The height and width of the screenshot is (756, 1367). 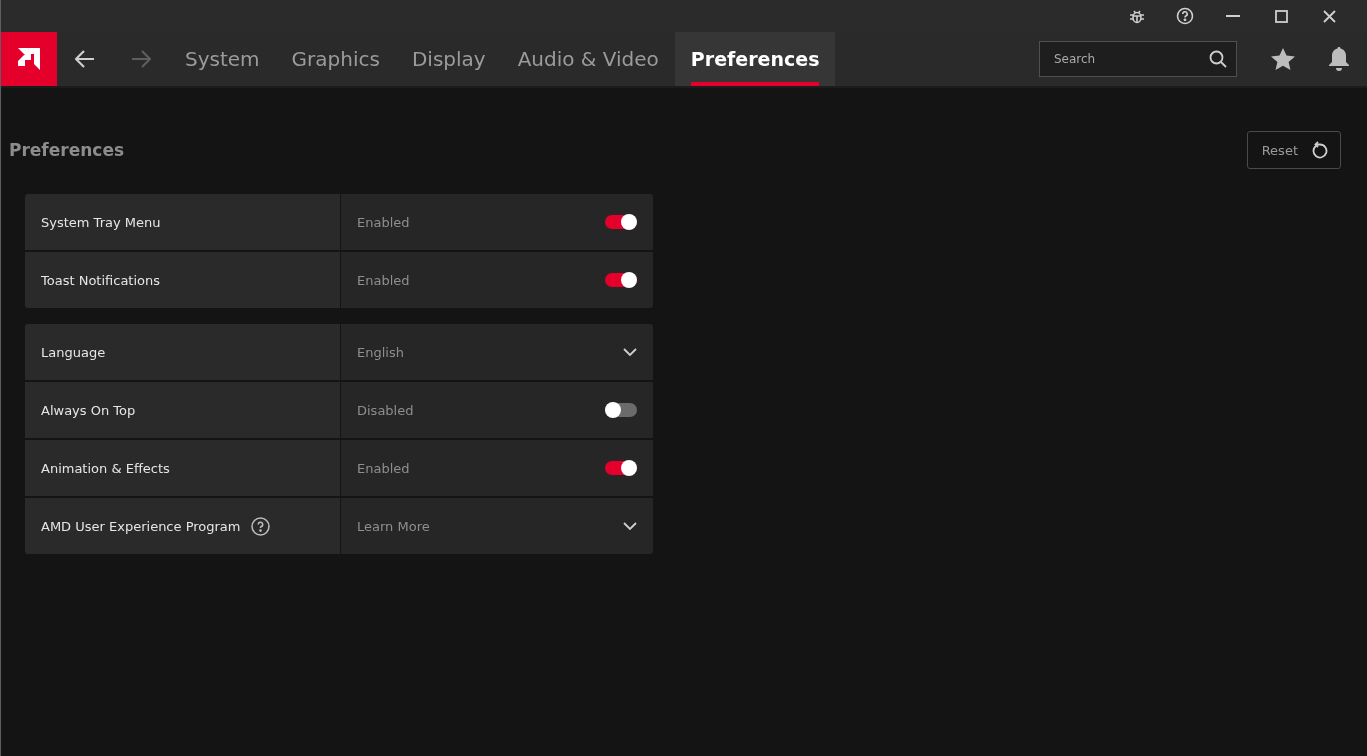 I want to click on search-field: Search, so click(x=1138, y=59).